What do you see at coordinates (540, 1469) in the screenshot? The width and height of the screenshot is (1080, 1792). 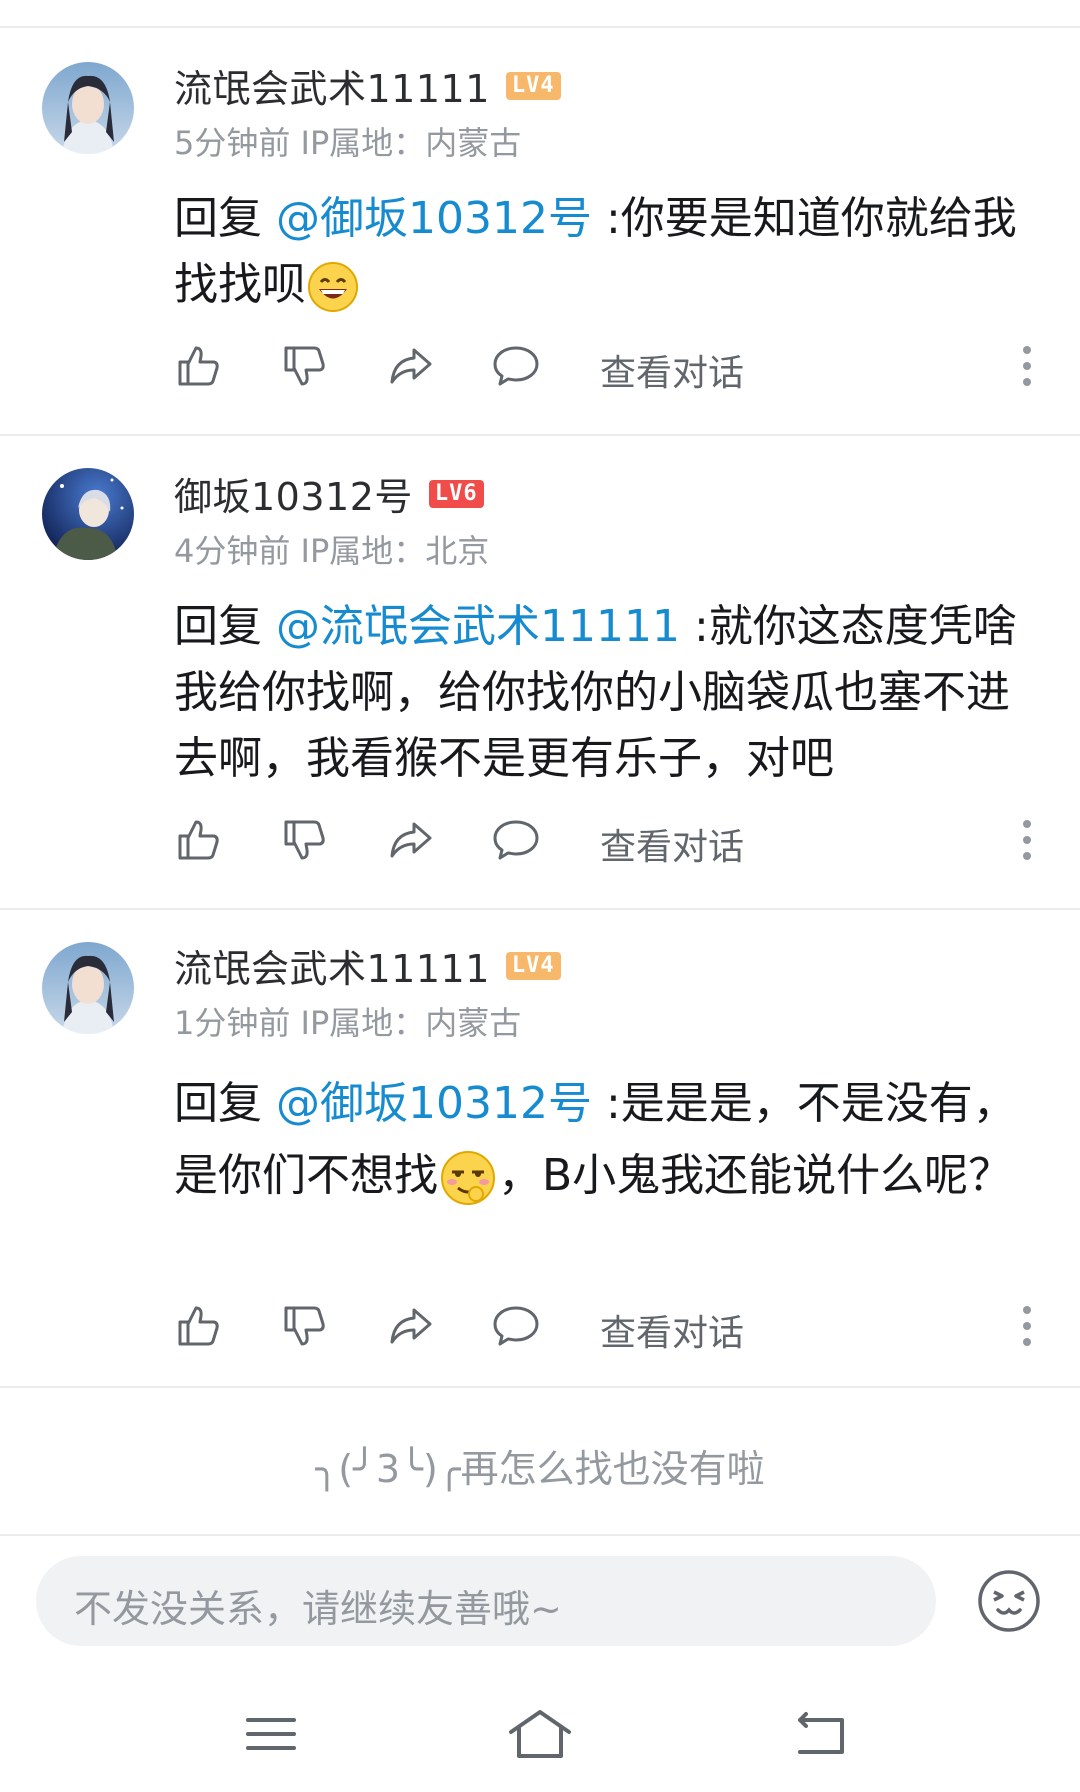 I see `end-of-list-message: ╮(╯3╰)╭再怎么找也没有啦` at bounding box center [540, 1469].